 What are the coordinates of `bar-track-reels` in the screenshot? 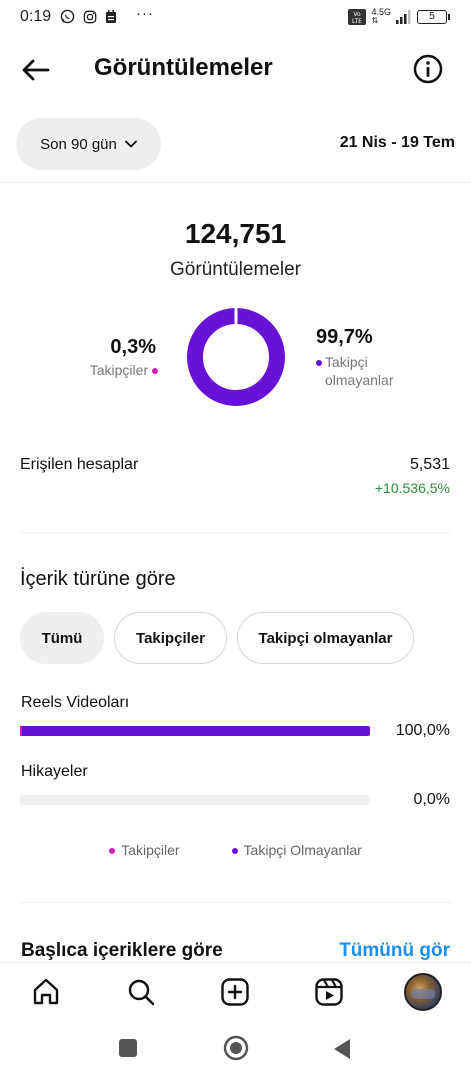 It's located at (195, 731).